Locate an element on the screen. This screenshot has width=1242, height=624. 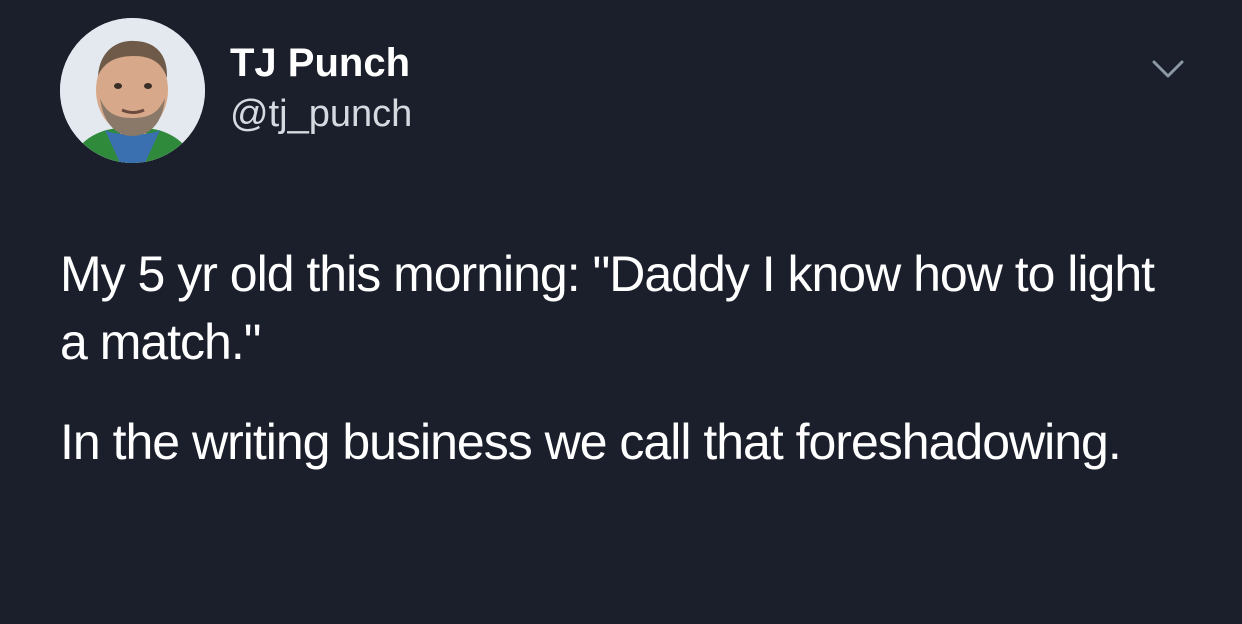
chevron-down-icon is located at coordinates (1168, 69).